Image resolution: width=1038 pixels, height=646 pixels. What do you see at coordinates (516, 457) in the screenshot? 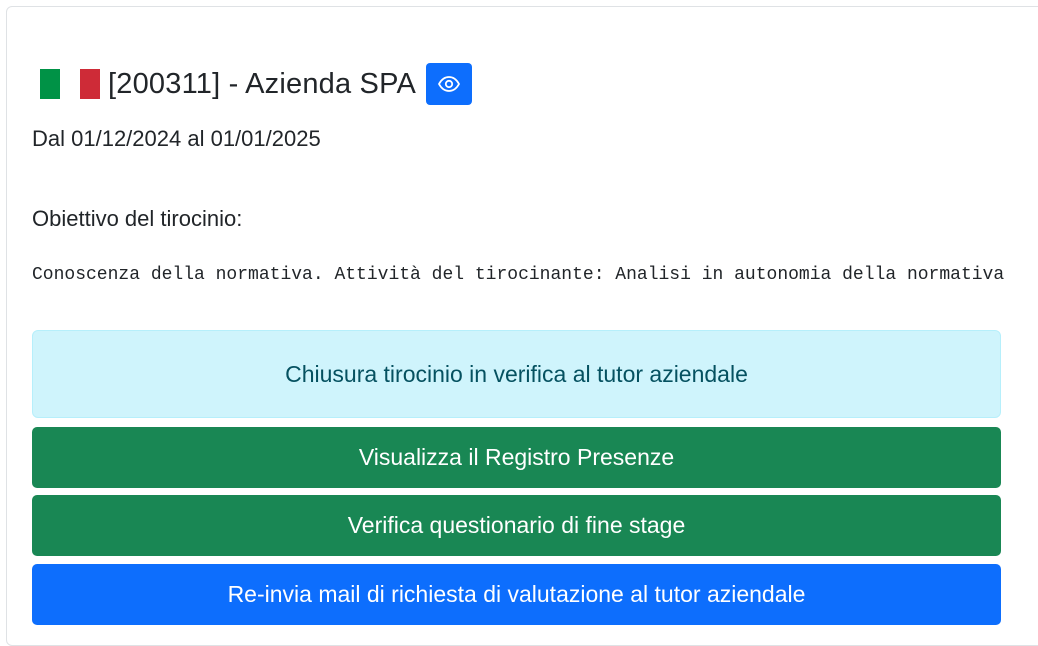
I see `view-attendance-register-button: Visualizza il Registro Presenze` at bounding box center [516, 457].